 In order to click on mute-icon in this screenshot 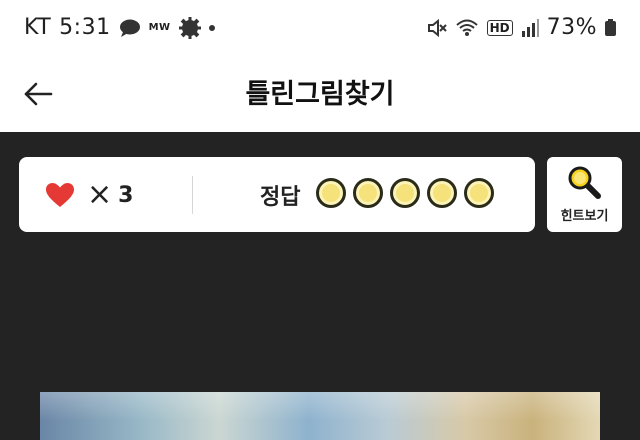, I will do `click(437, 27)`.